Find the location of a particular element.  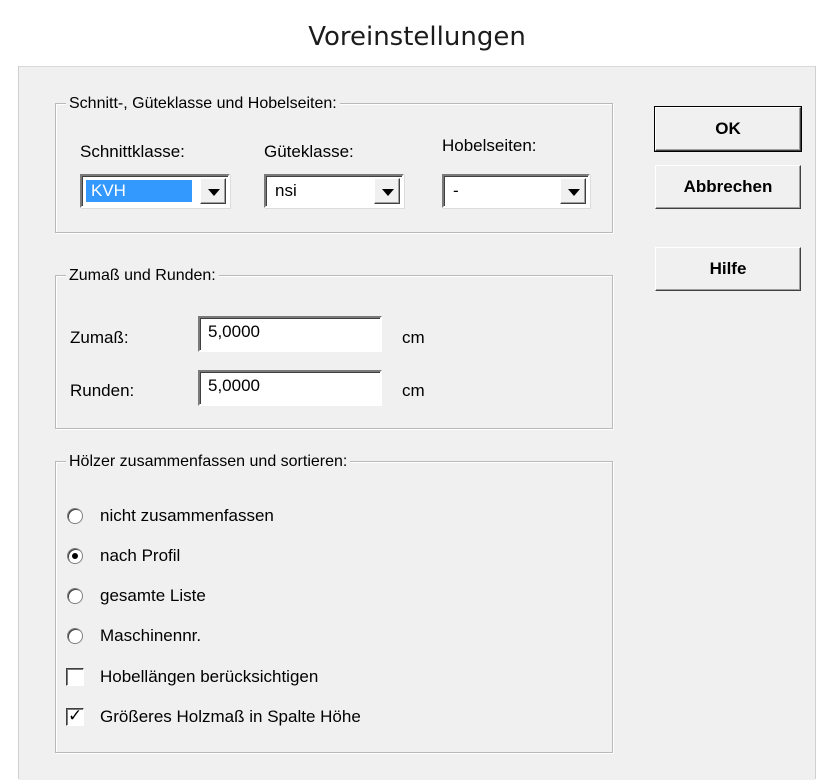

cancel-button: Abbrechen is located at coordinates (728, 187).